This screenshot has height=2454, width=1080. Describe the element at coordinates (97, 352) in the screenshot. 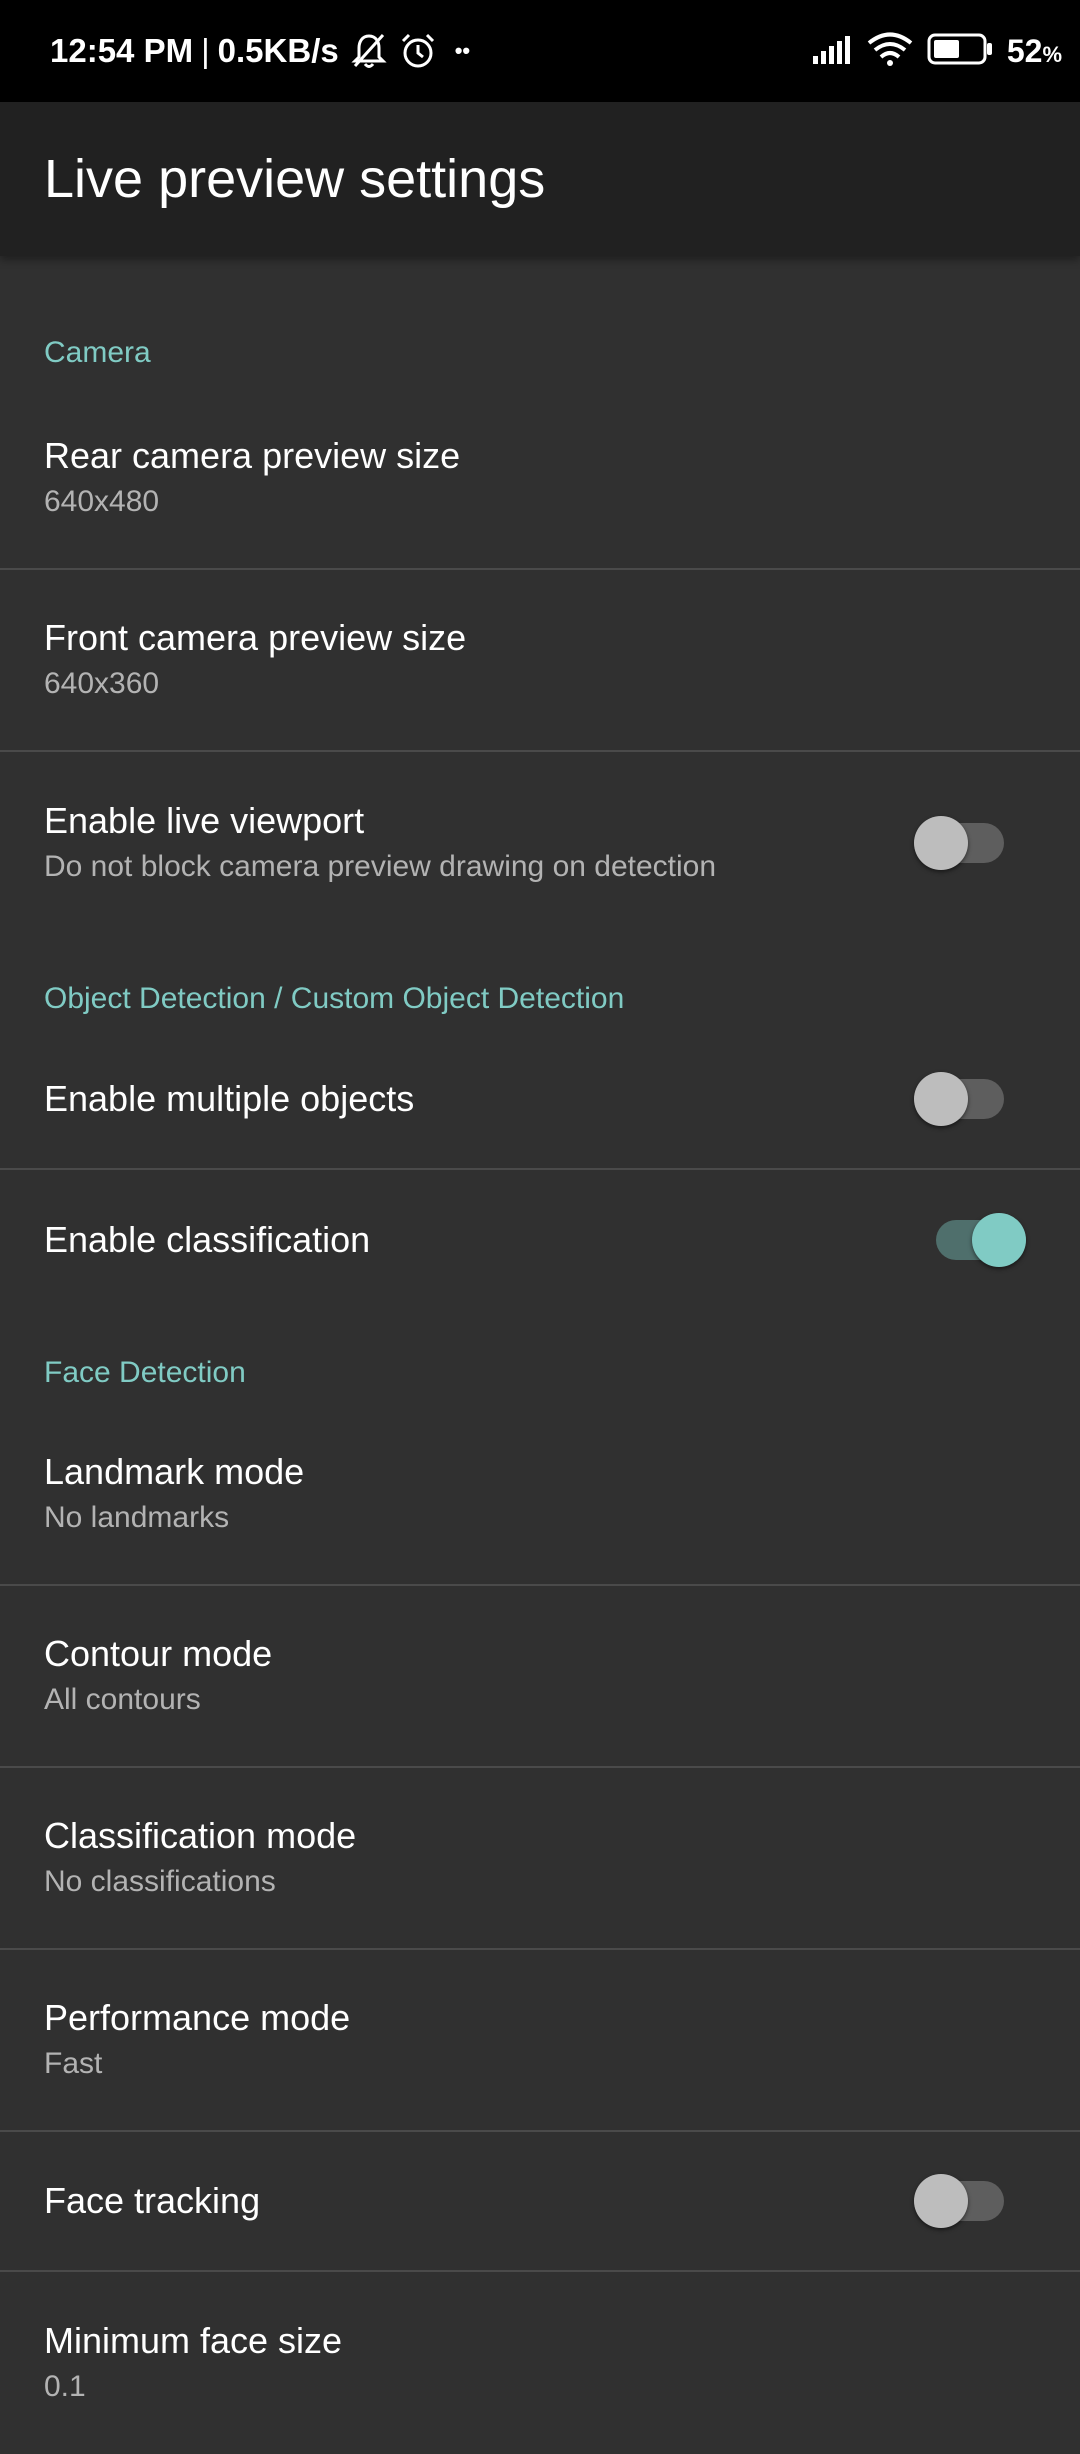

I see `category-camera: Camera` at that location.